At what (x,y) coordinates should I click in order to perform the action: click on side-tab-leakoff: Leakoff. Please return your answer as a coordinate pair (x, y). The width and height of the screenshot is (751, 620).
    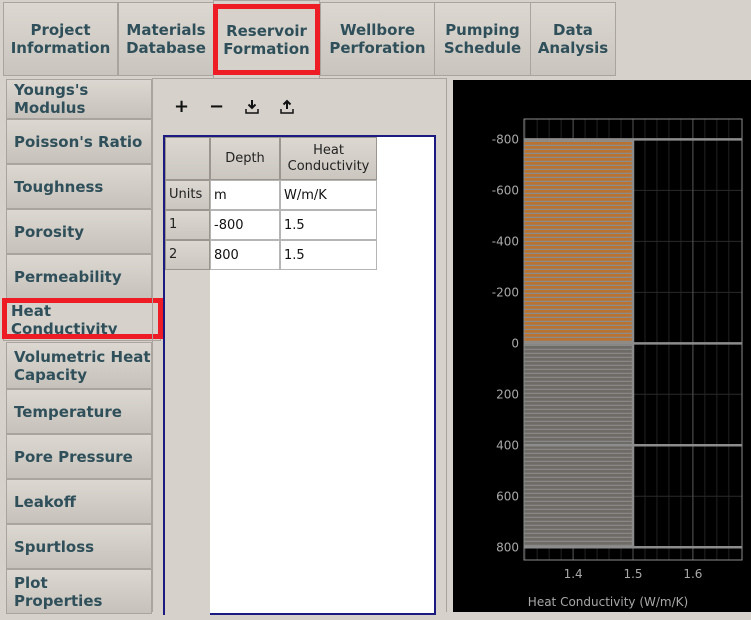
    Looking at the image, I should click on (79, 501).